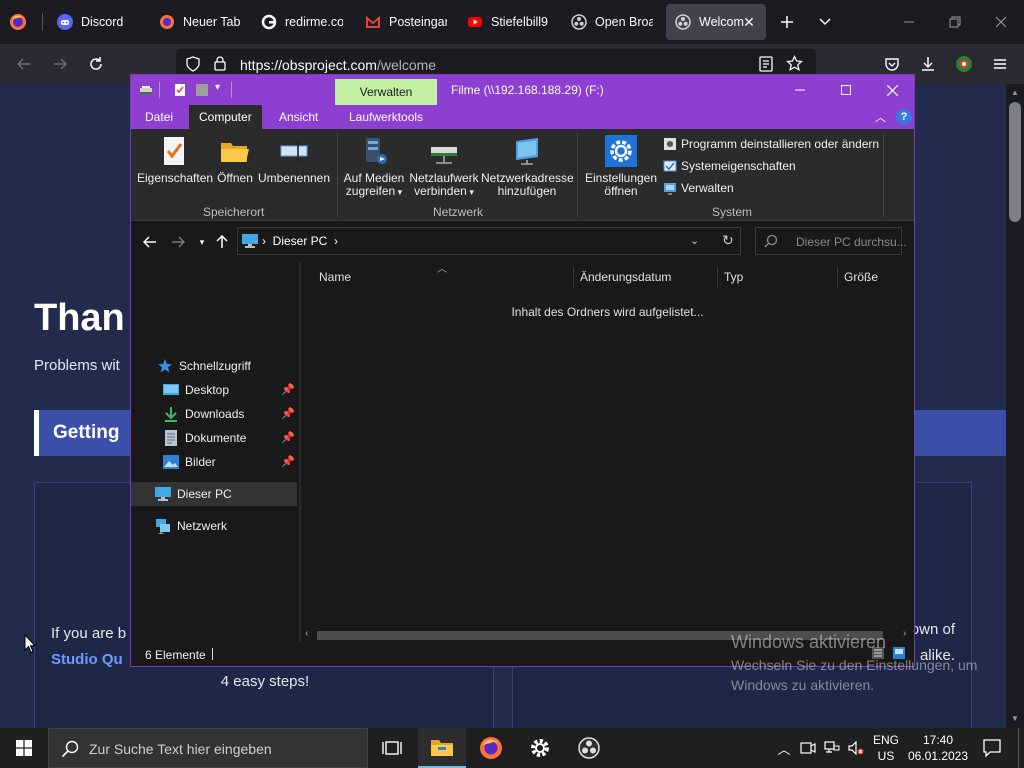 This screenshot has width=1024, height=768. I want to click on taskbar-file-explorer, so click(442, 748).